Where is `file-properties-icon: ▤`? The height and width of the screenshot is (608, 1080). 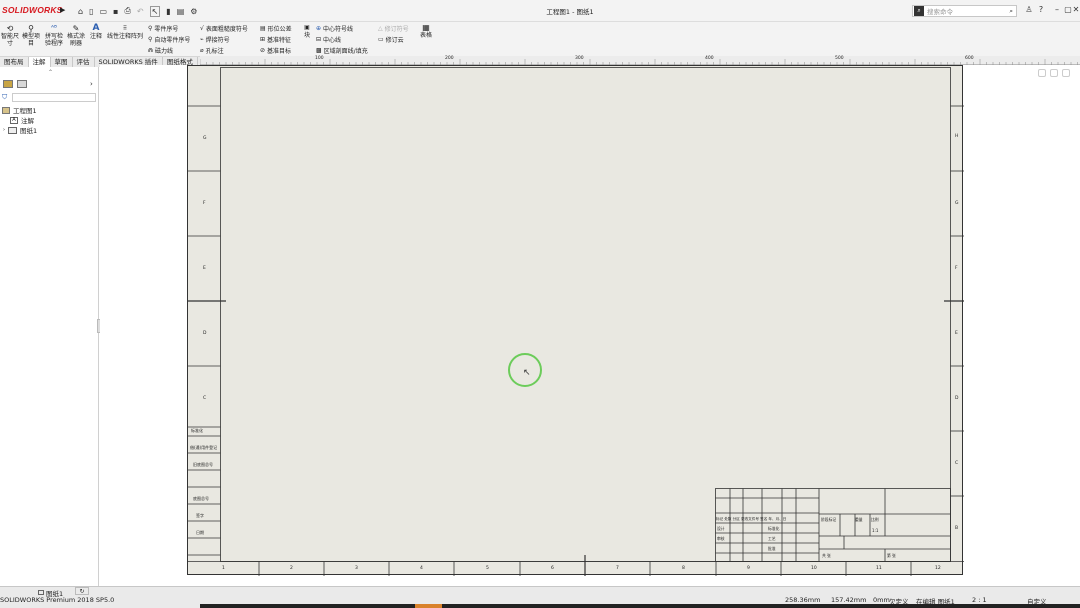 file-properties-icon: ▤ is located at coordinates (181, 11).